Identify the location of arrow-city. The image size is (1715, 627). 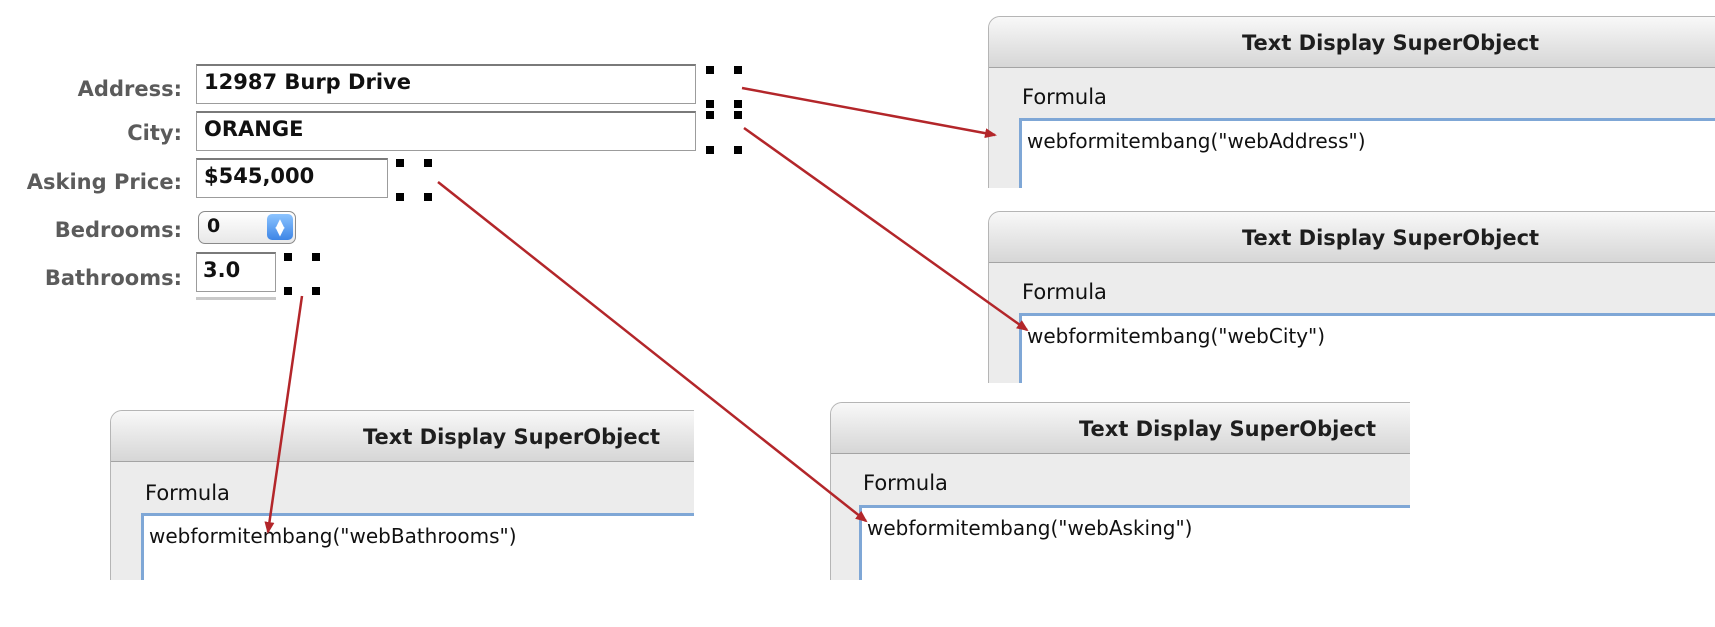
(886, 229).